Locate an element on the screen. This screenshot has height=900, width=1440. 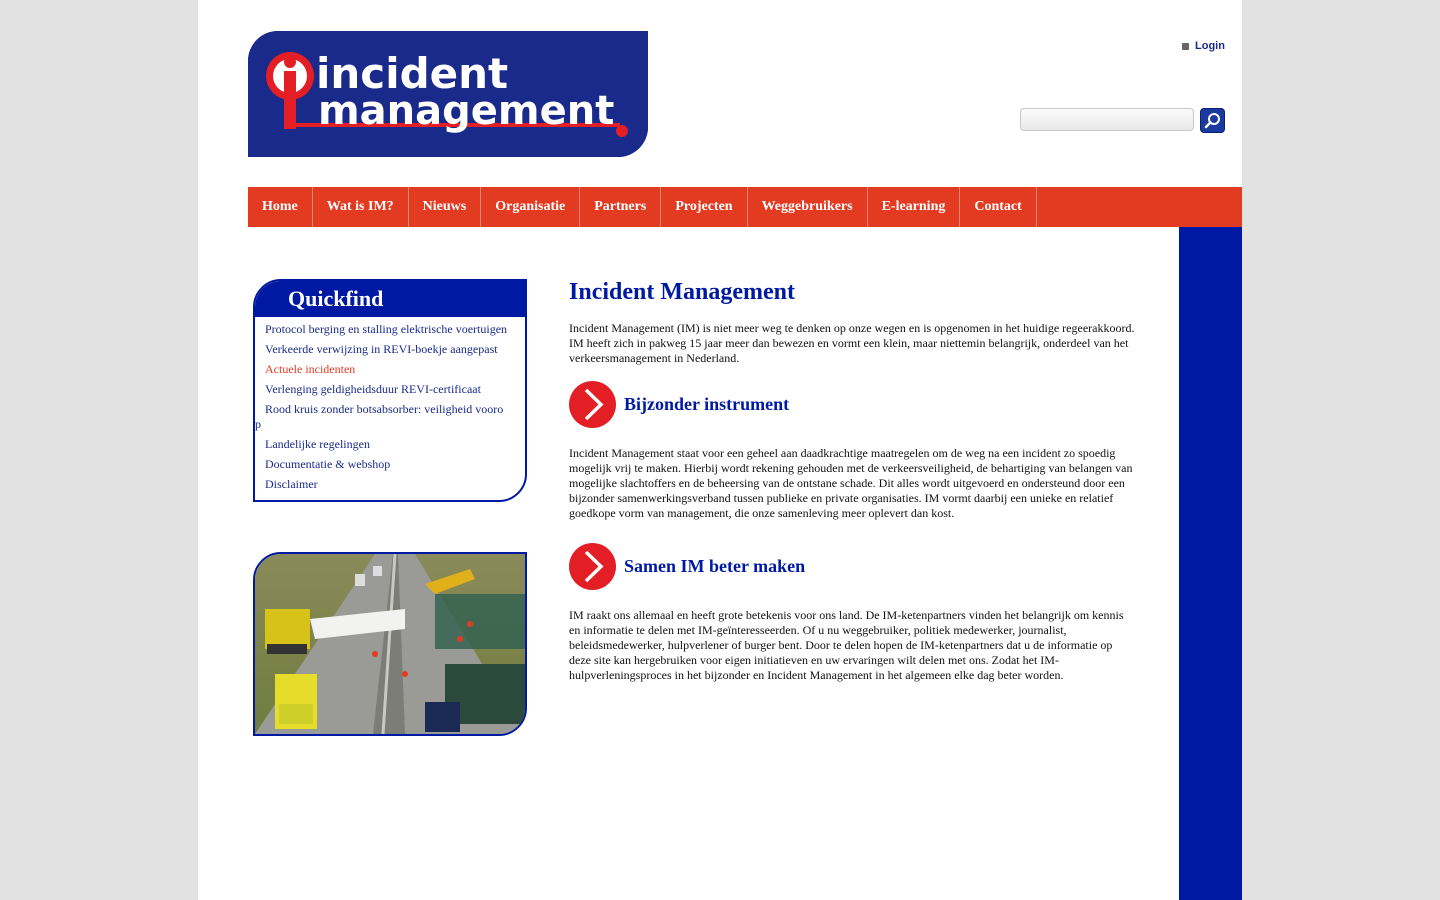
section-heading-samen: Samen IM beter maken is located at coordinates (853, 566).